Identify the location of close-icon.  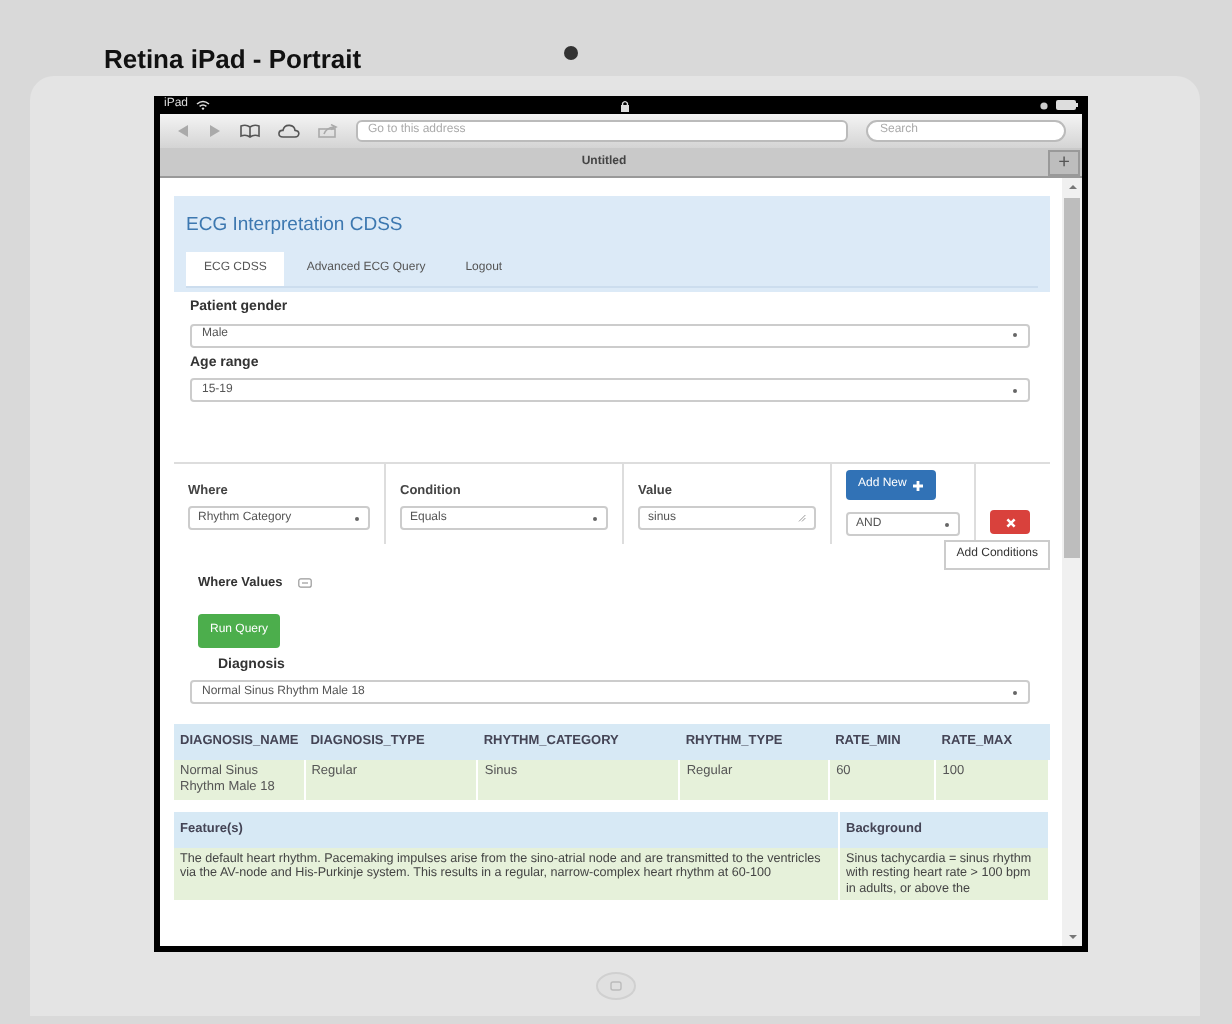
(1010, 522).